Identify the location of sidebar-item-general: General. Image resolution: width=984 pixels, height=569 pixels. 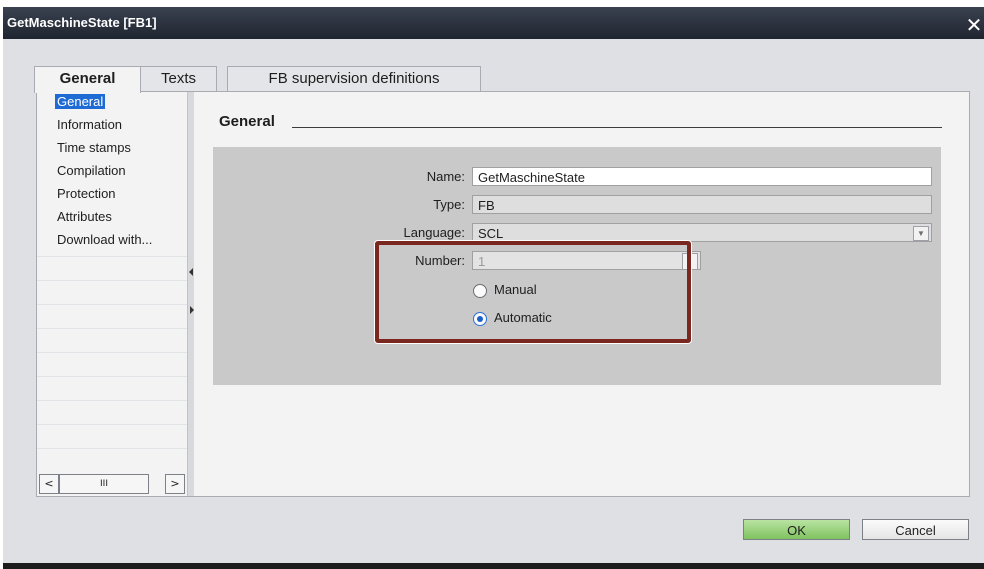
(80, 101).